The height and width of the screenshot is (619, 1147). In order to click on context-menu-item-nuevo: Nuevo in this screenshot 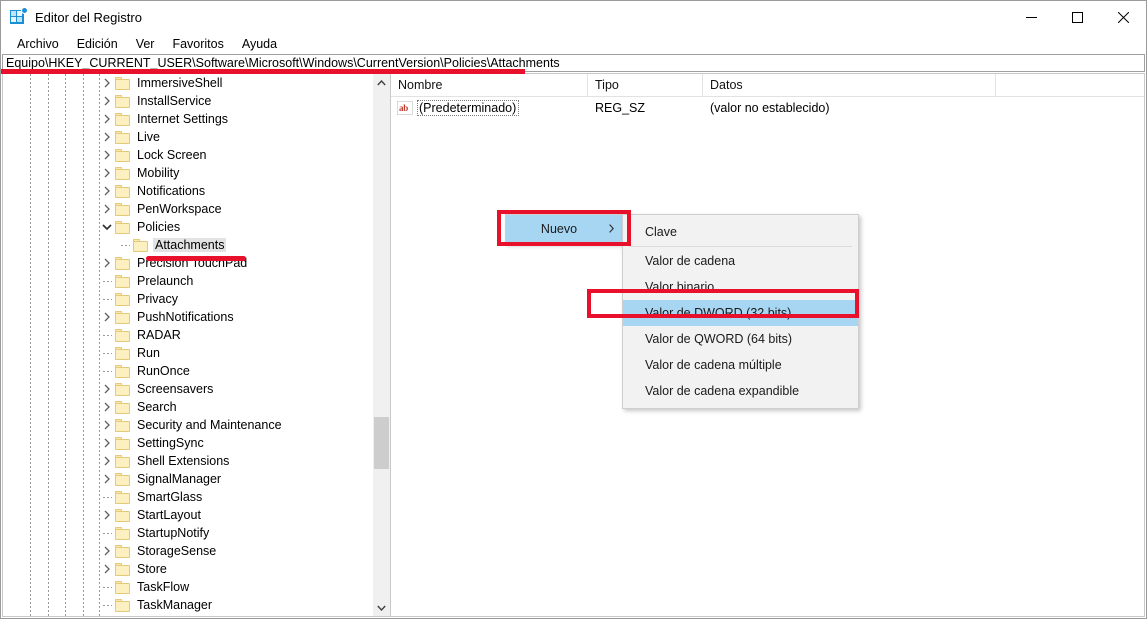, I will do `click(565, 229)`.